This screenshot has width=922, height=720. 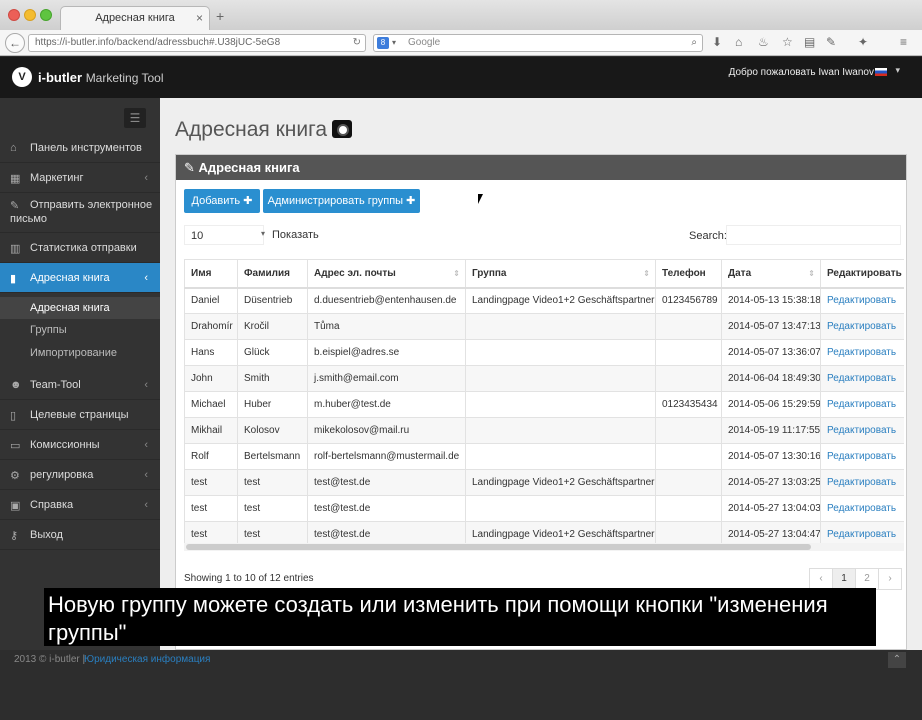 I want to click on column-header-phone: Телефон, so click(x=688, y=274).